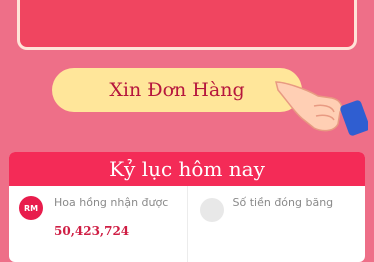 Image resolution: width=374 pixels, height=262 pixels. Describe the element at coordinates (31, 208) in the screenshot. I see `rm-currency-icon: RM` at that location.